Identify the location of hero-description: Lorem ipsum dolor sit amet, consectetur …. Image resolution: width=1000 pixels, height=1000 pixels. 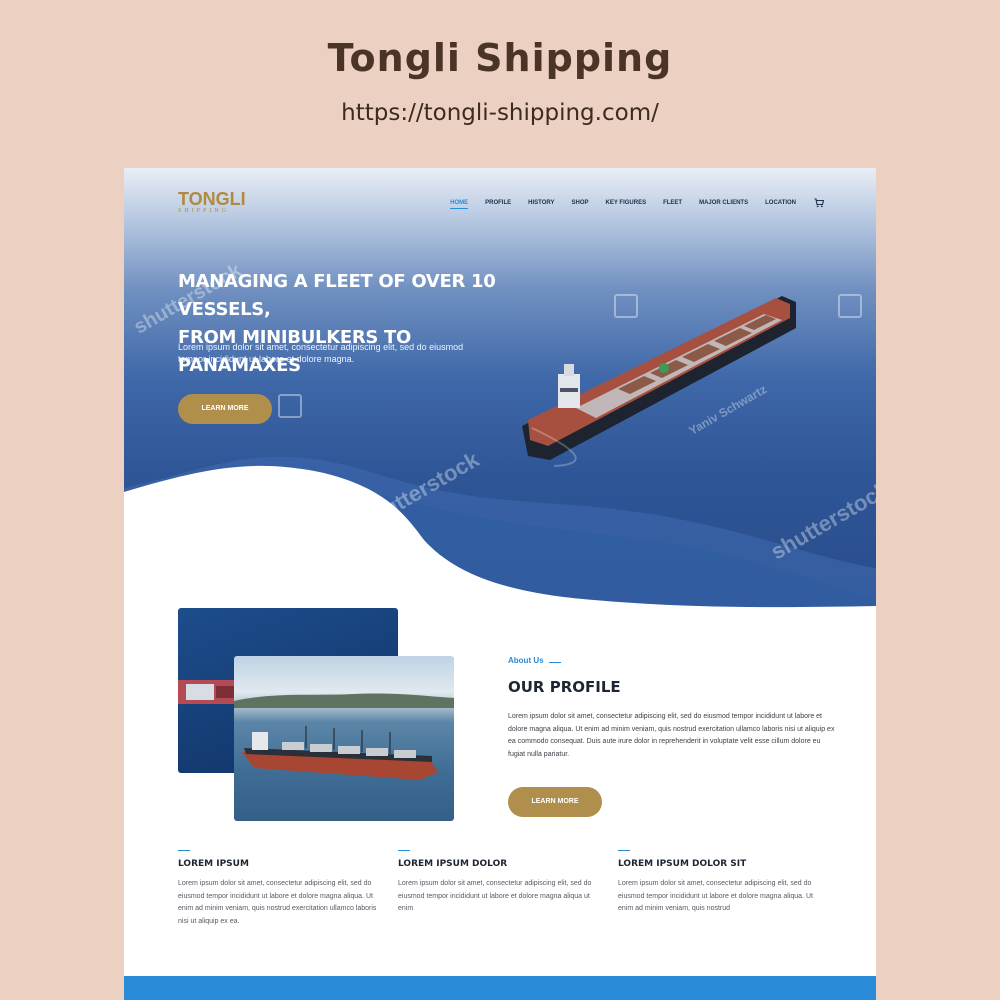
(321, 353).